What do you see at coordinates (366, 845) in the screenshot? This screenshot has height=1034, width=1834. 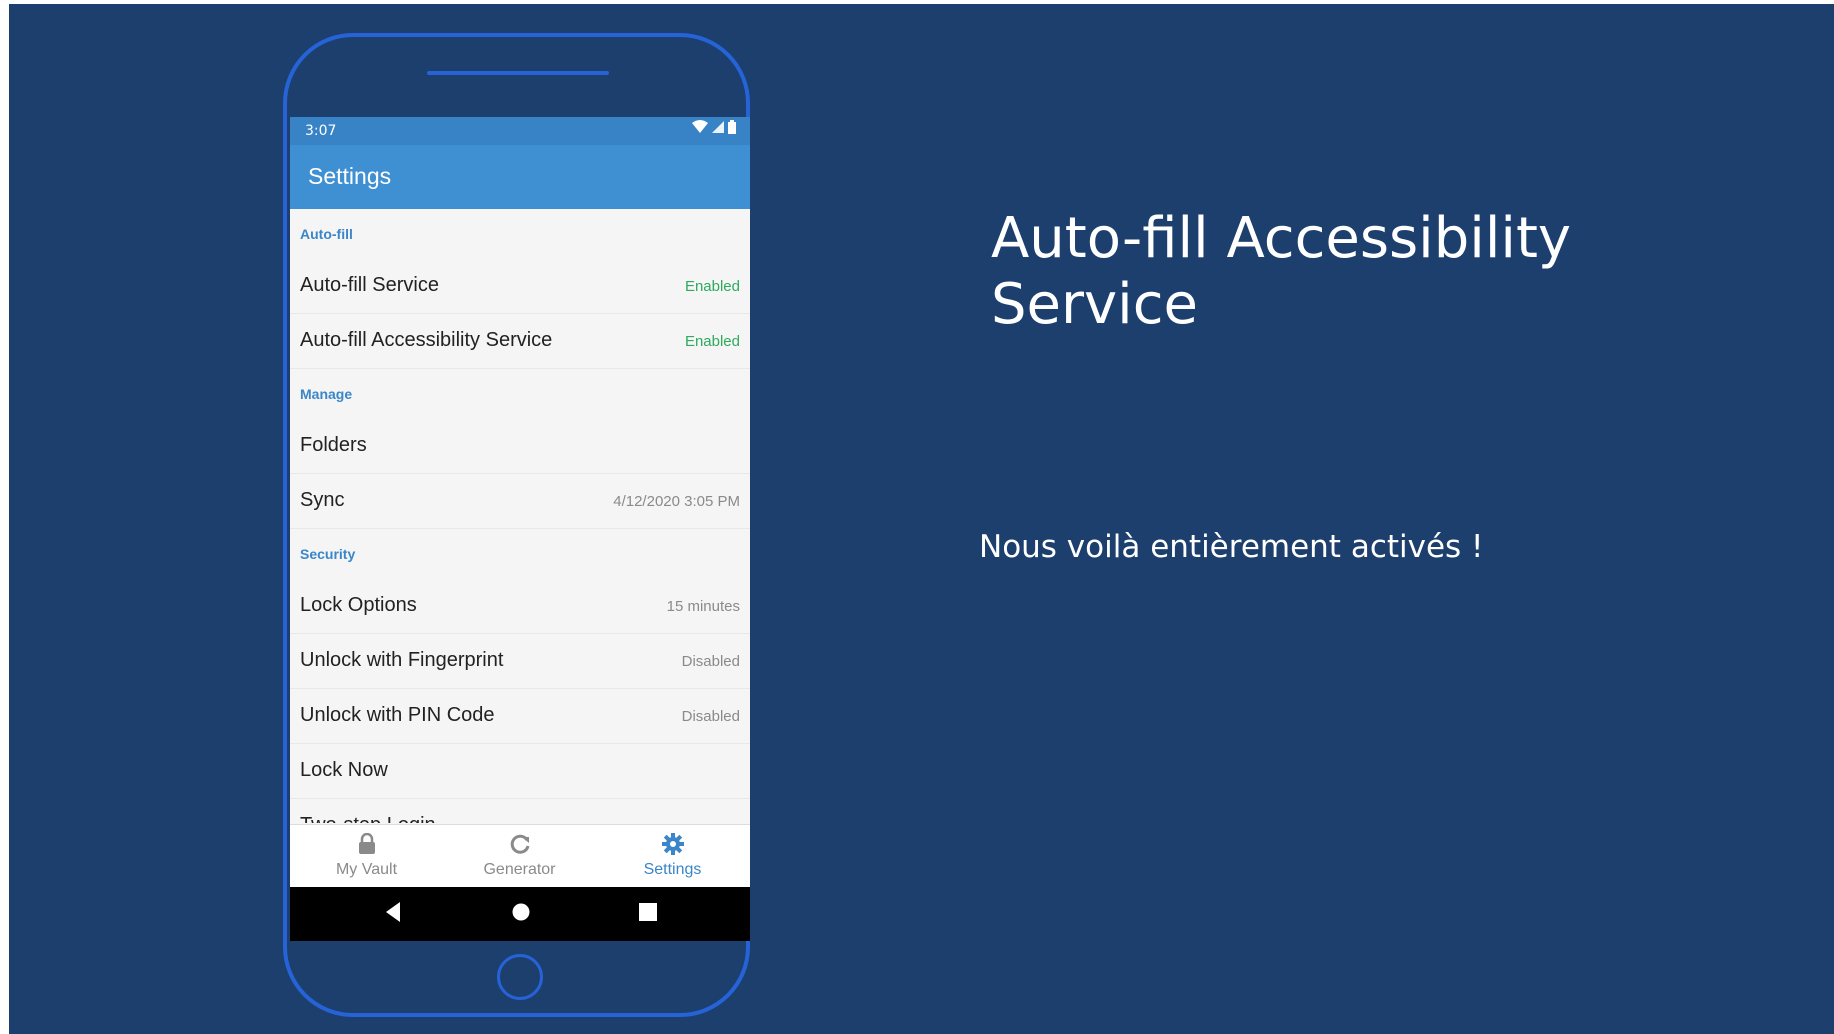 I see `lock-icon` at bounding box center [366, 845].